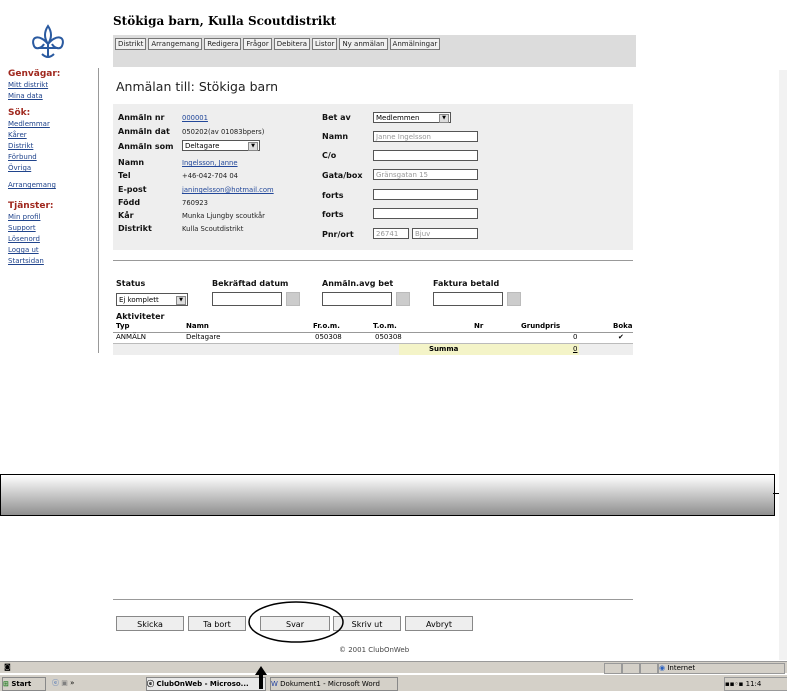  I want to click on nav-link-losenord: Lösenord, so click(53, 239).